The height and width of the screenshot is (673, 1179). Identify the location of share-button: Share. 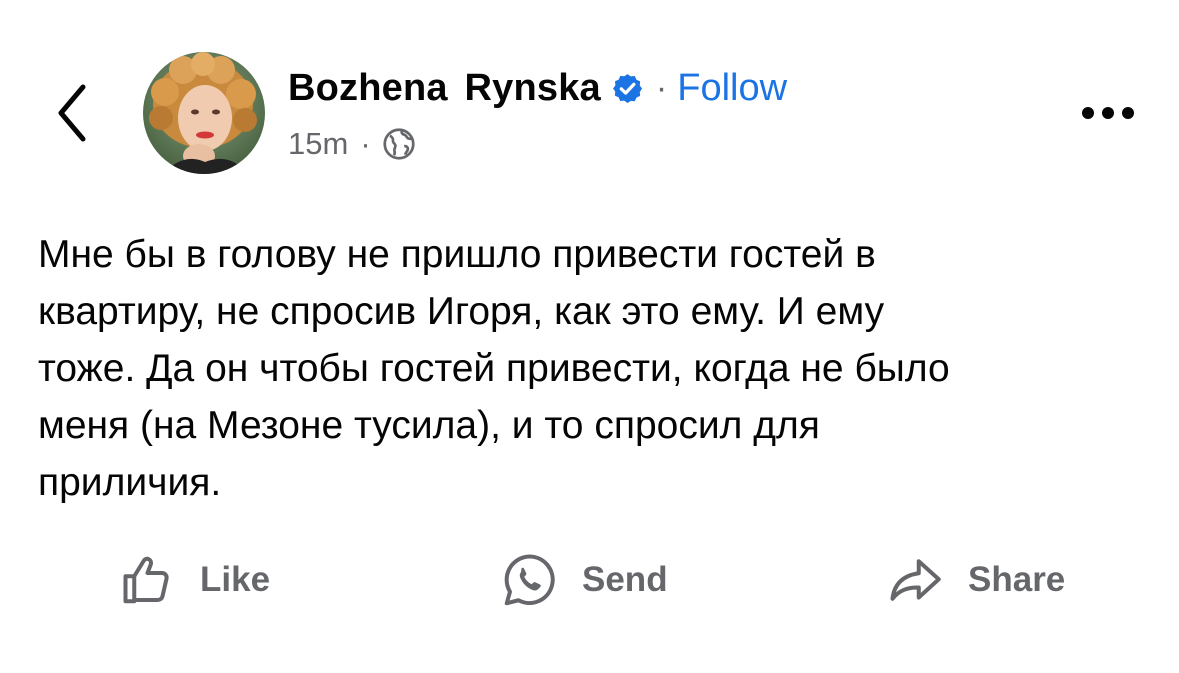
(974, 580).